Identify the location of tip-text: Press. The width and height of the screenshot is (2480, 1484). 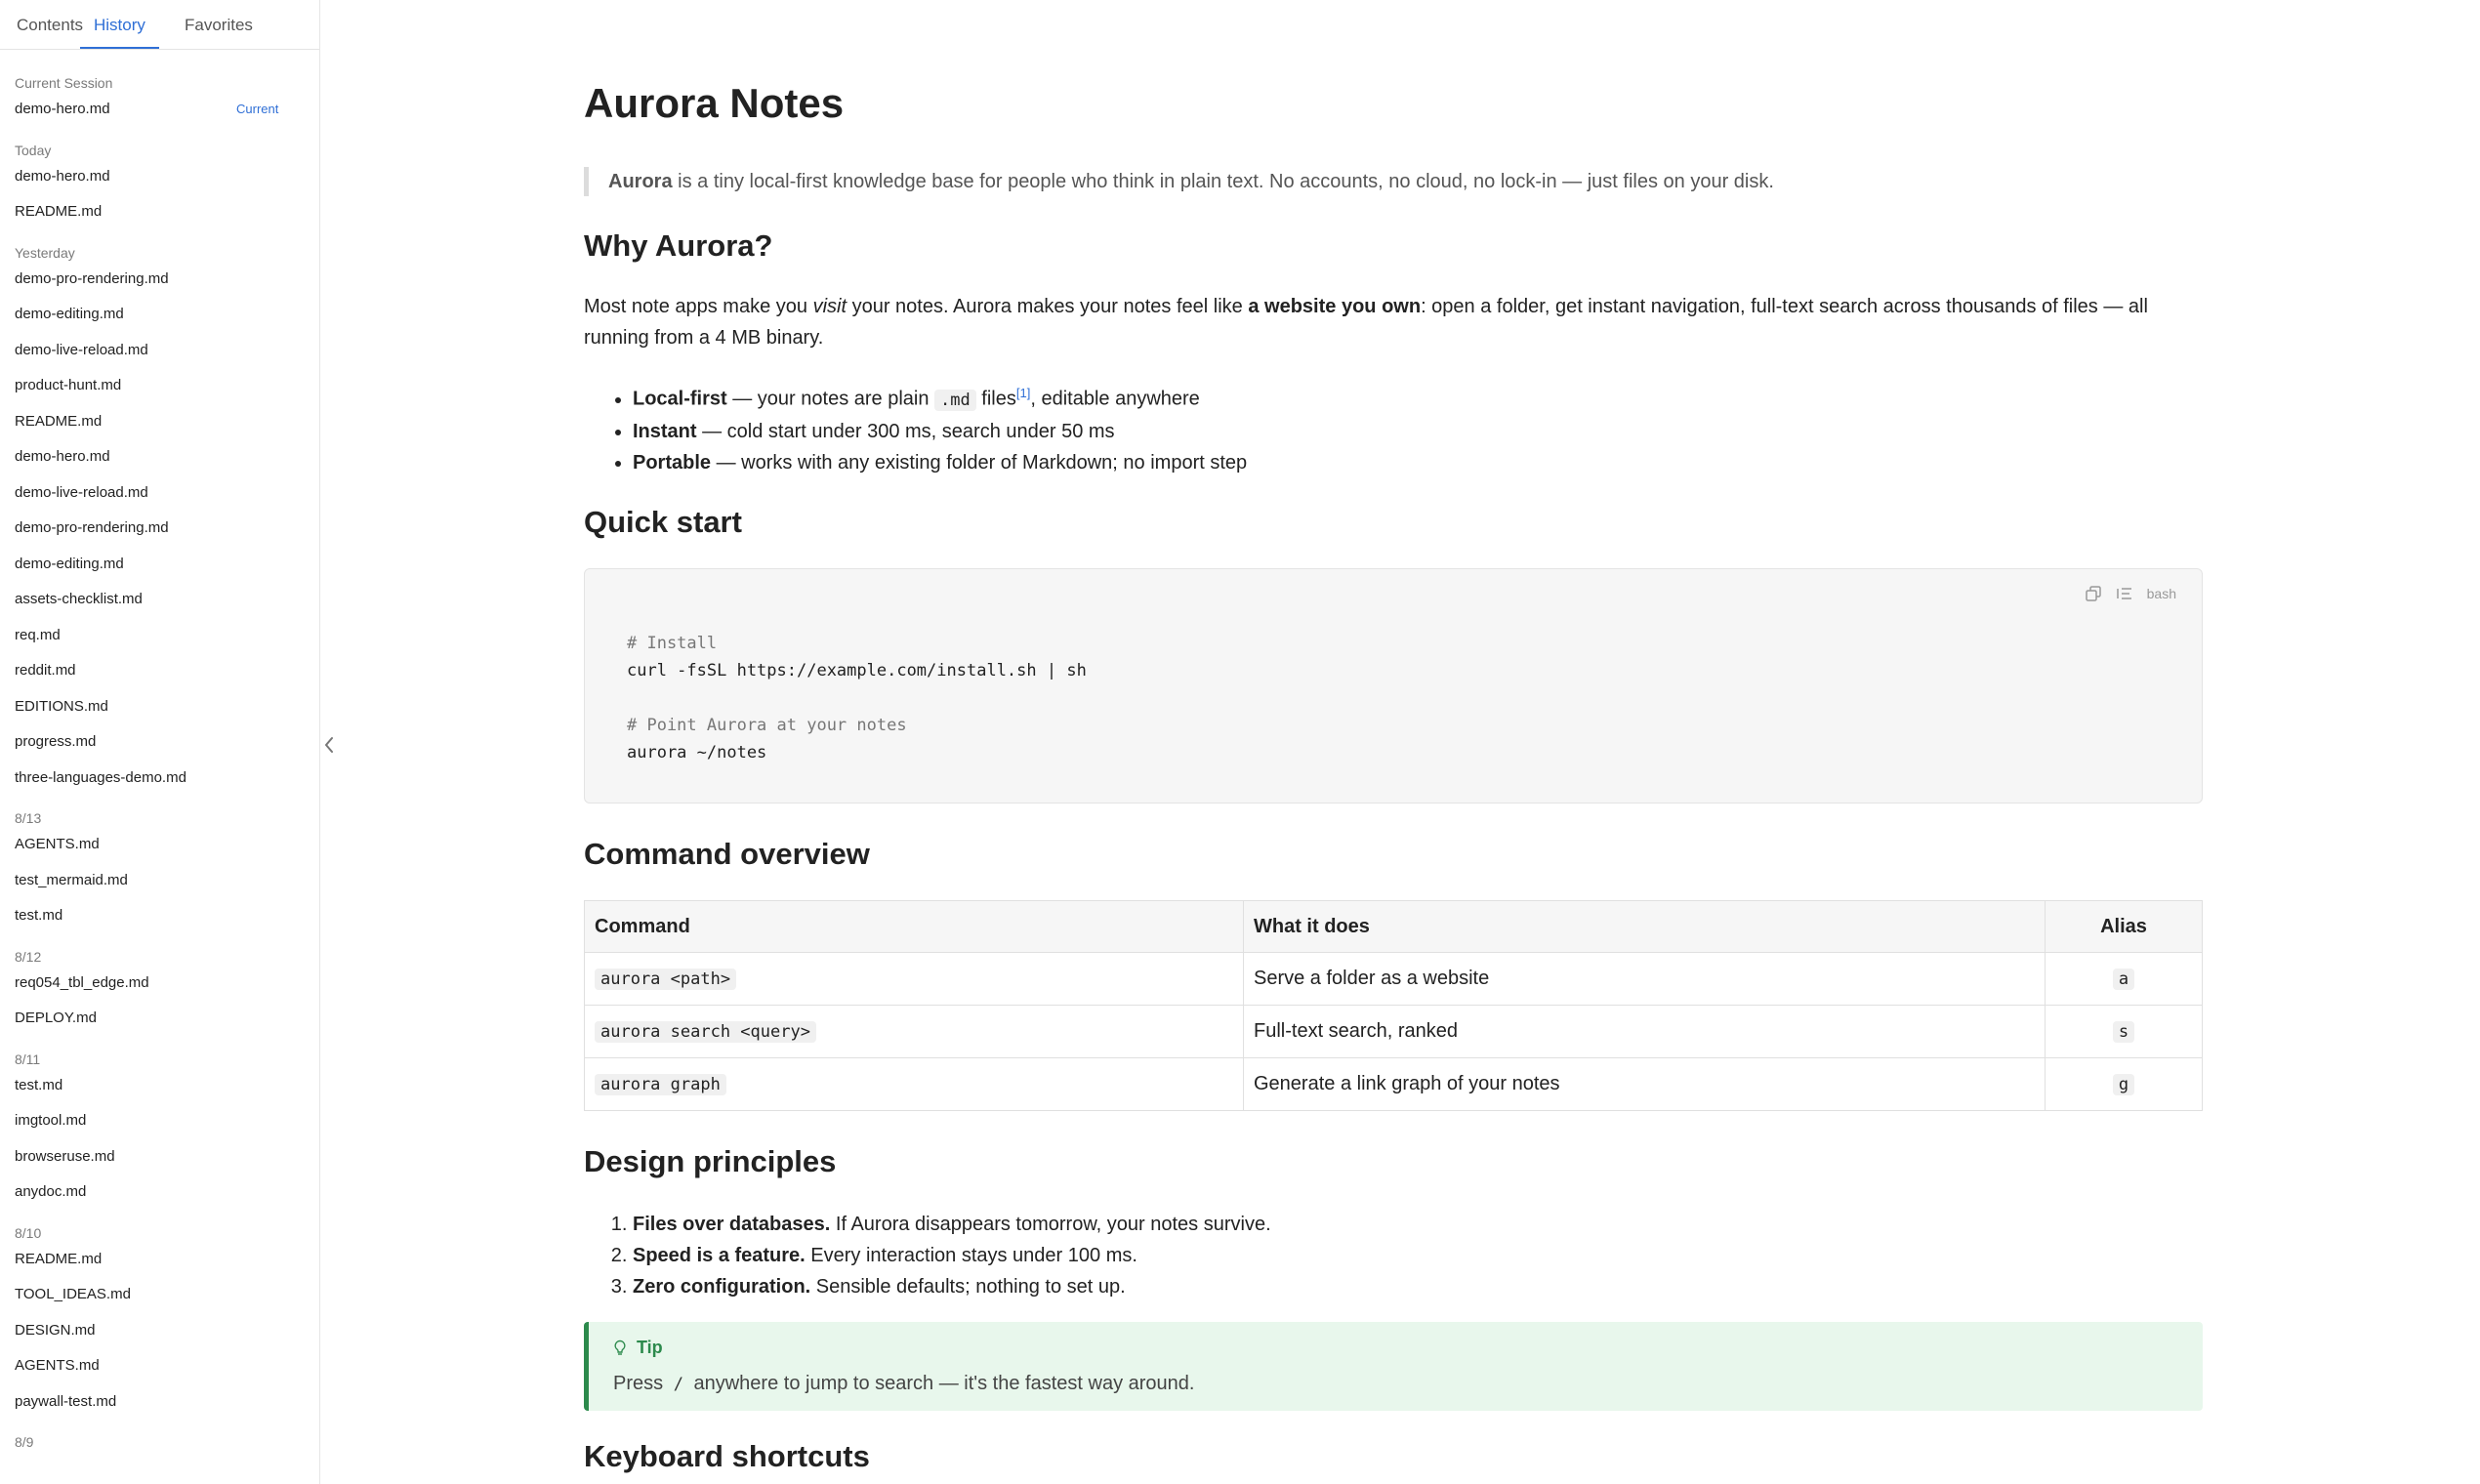
(641, 1383).